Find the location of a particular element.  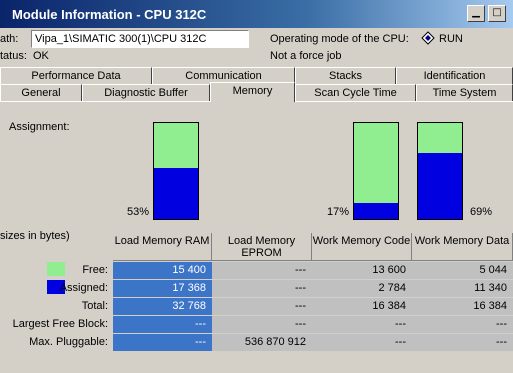

free-swatch is located at coordinates (56, 269).